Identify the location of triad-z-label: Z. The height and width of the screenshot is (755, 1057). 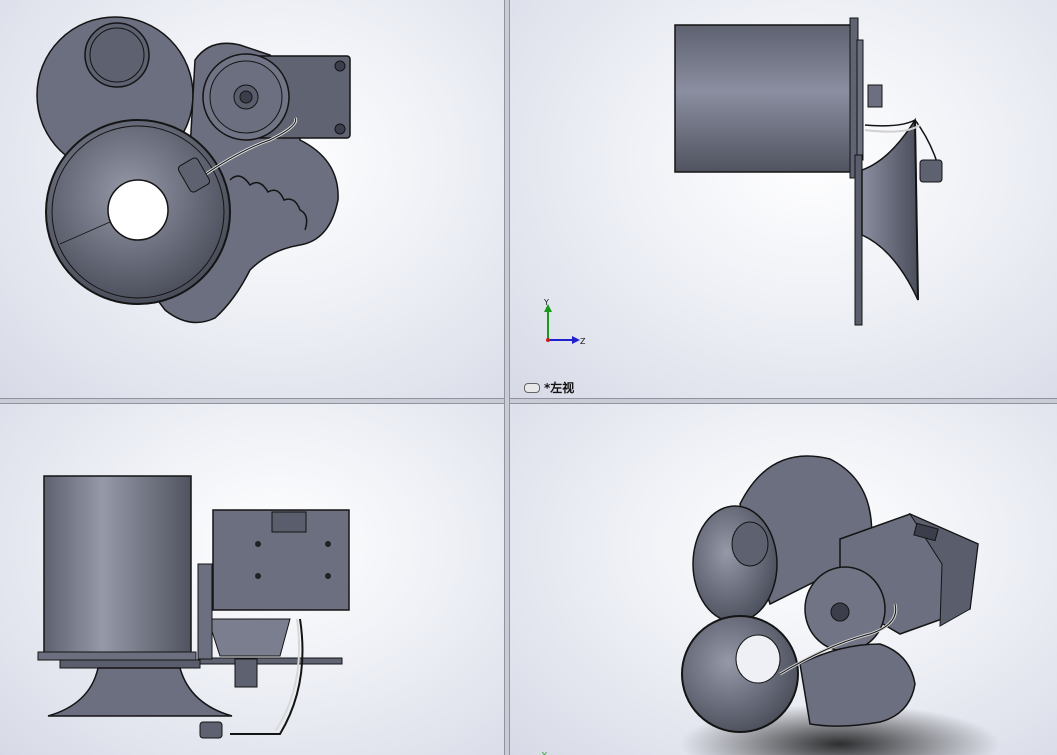
(583, 341).